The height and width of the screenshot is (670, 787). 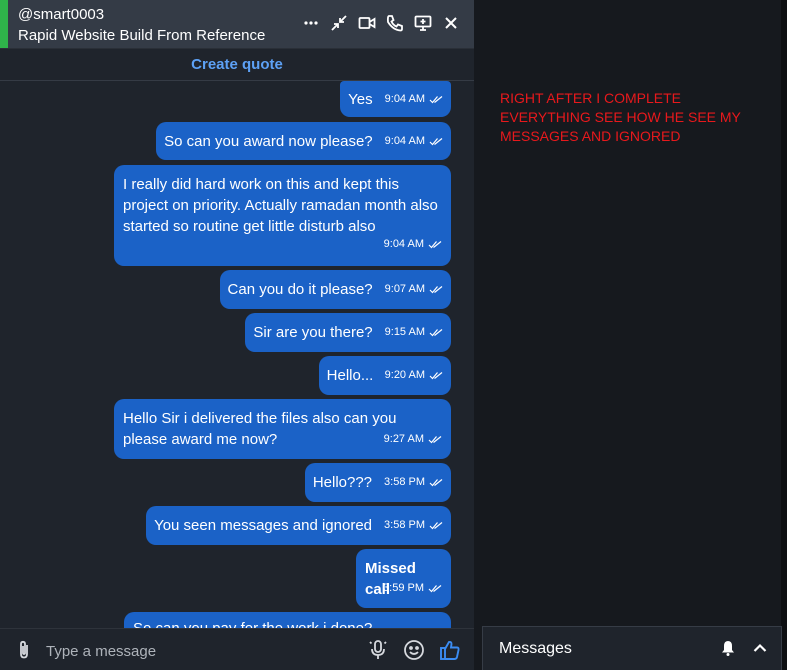 What do you see at coordinates (378, 650) in the screenshot?
I see `voice-message-icon` at bounding box center [378, 650].